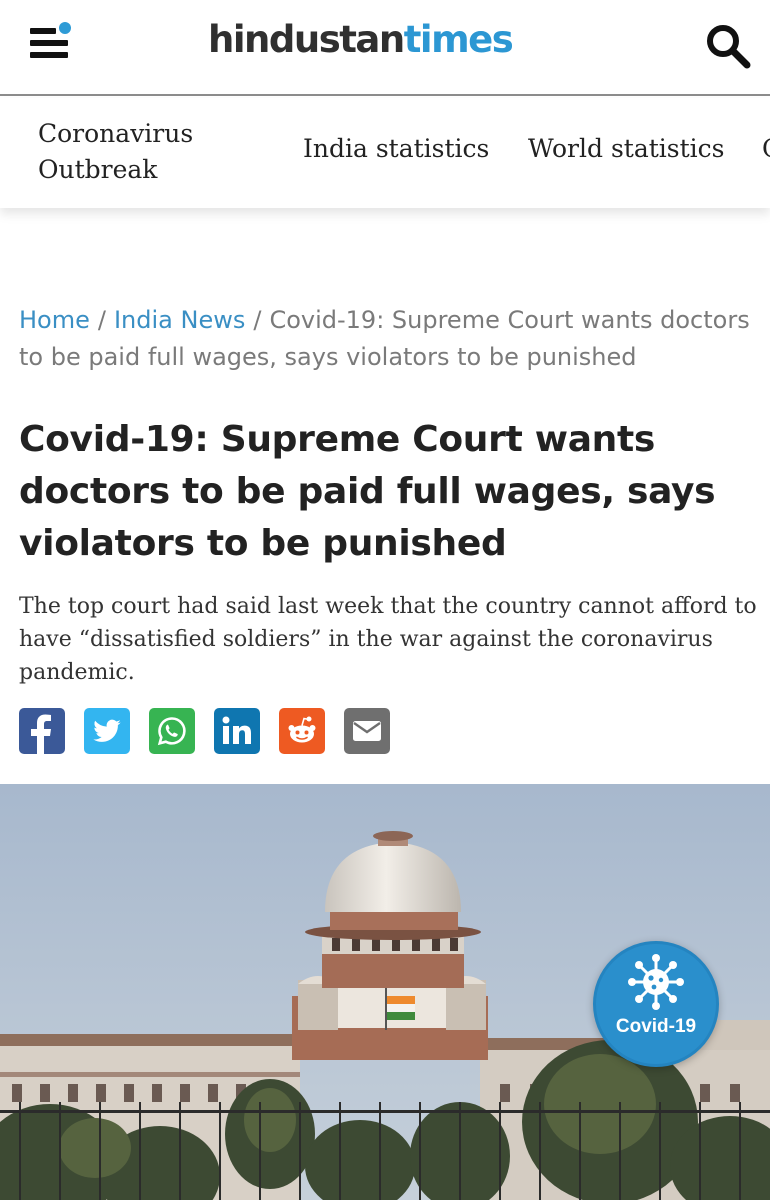 This screenshot has height=1200, width=770. I want to click on virus-icon, so click(656, 982).